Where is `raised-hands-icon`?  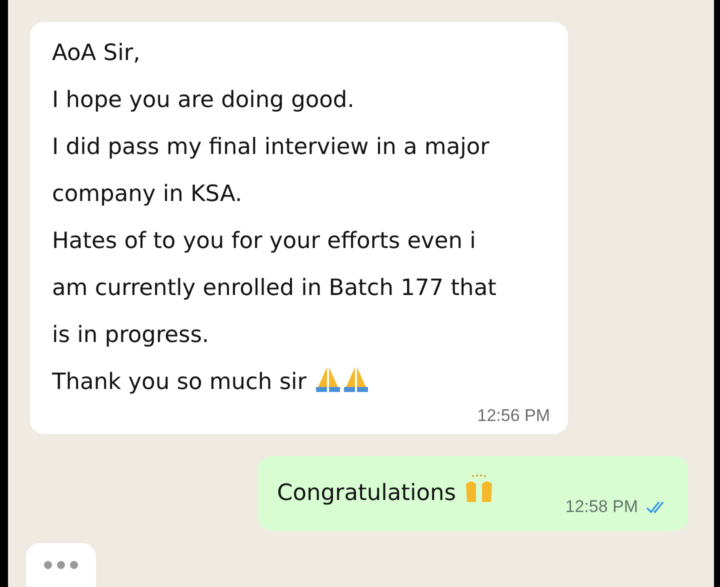
raised-hands-icon is located at coordinates (479, 489).